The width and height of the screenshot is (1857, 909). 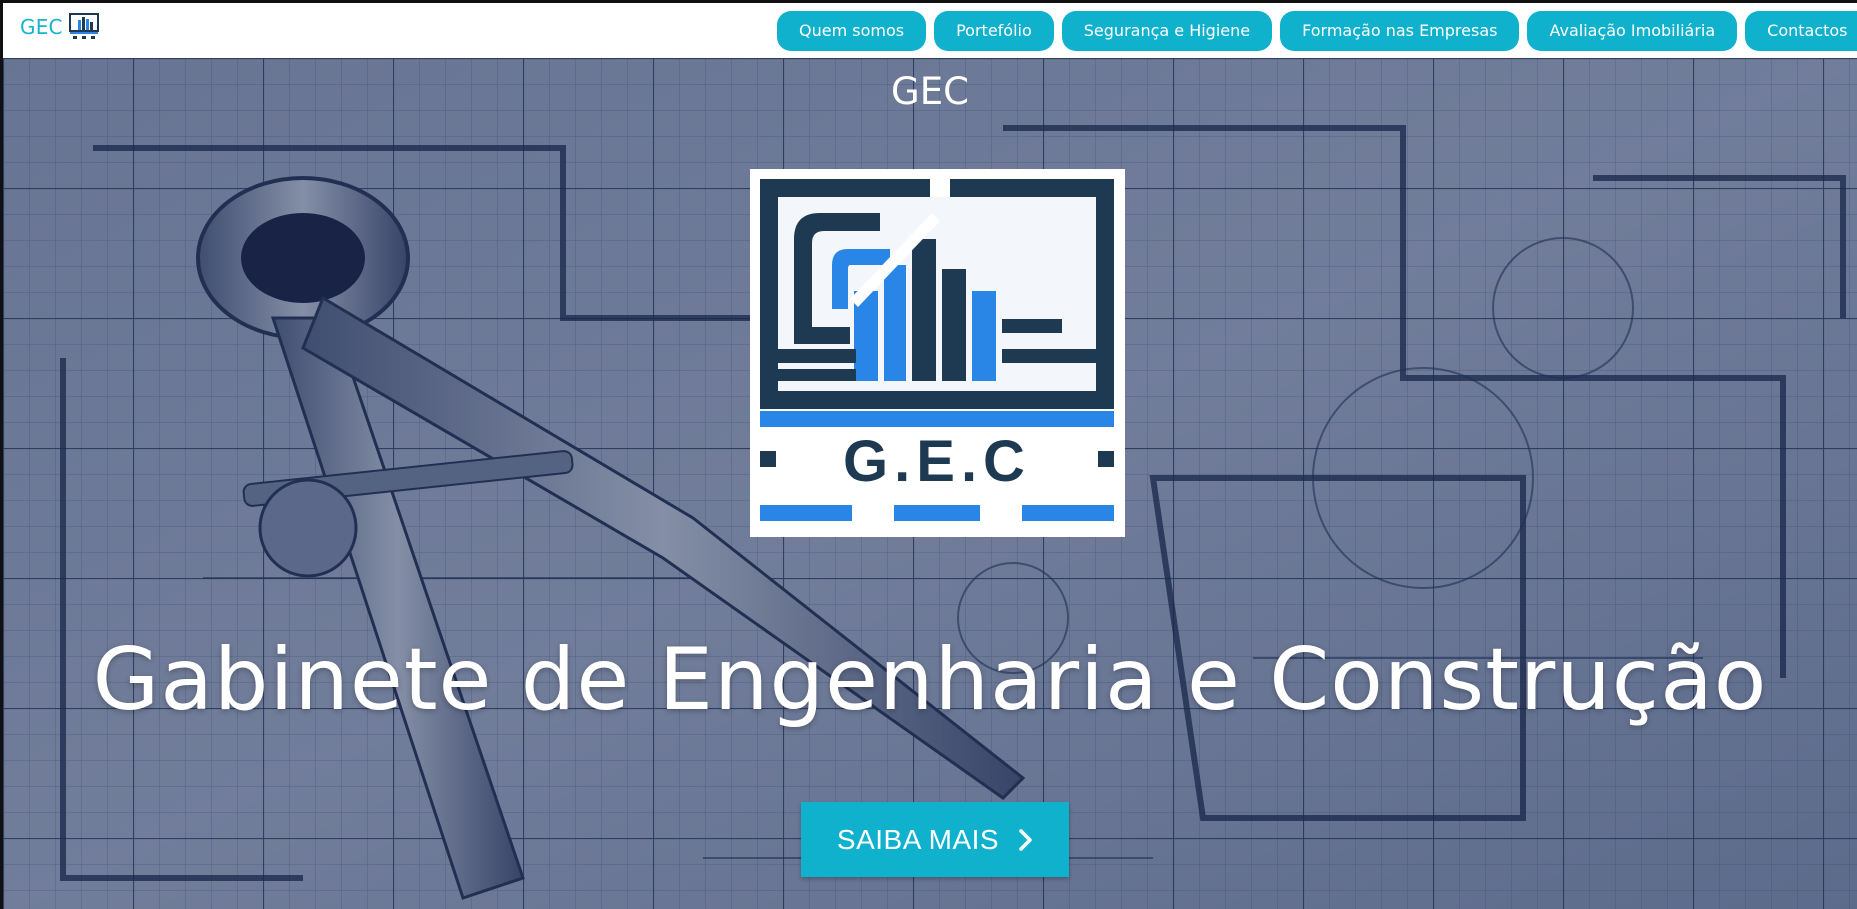 I want to click on saiba-mais-button: SAIBA MAIS, so click(x=935, y=839).